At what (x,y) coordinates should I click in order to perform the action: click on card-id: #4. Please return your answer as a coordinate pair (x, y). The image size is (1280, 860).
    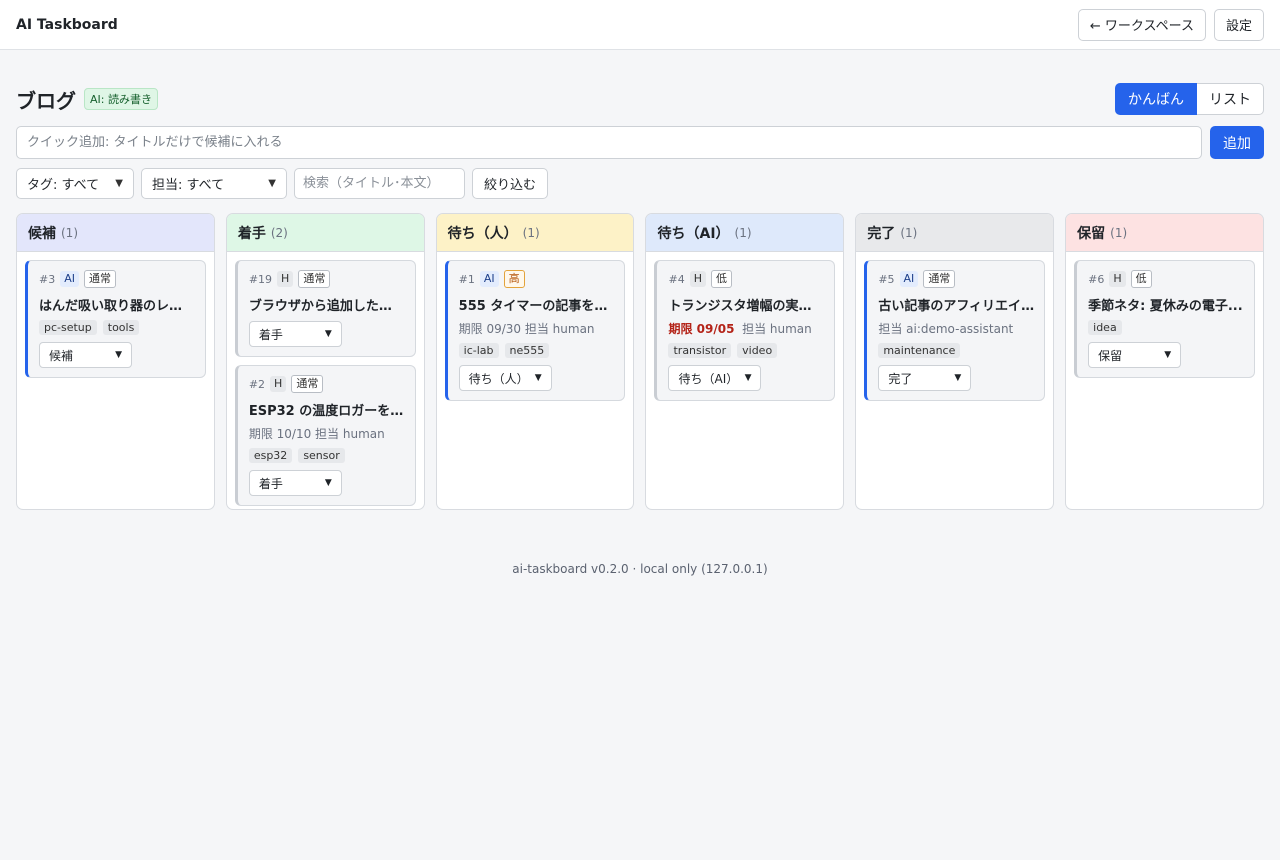
    Looking at the image, I should click on (676, 279).